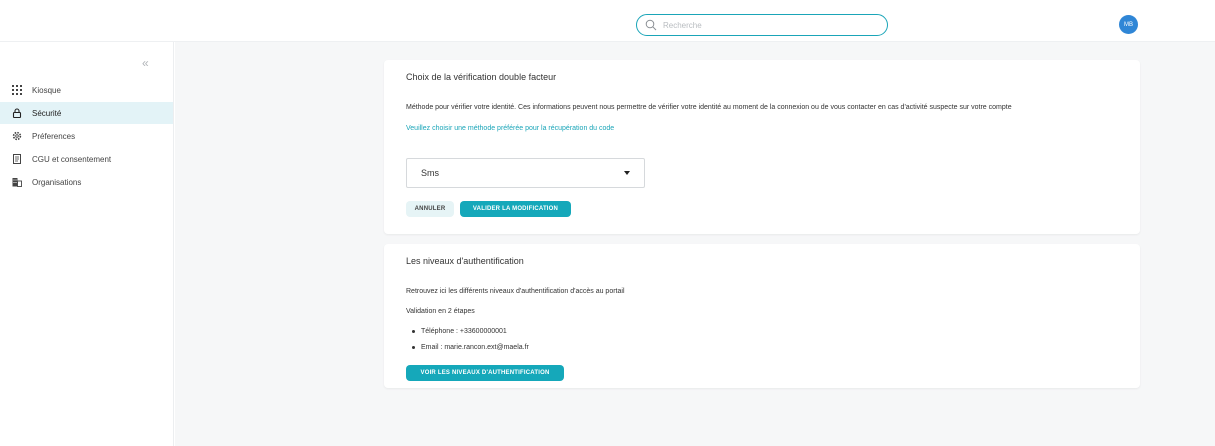 The height and width of the screenshot is (446, 1215). What do you see at coordinates (17, 90) in the screenshot?
I see `grid-icon` at bounding box center [17, 90].